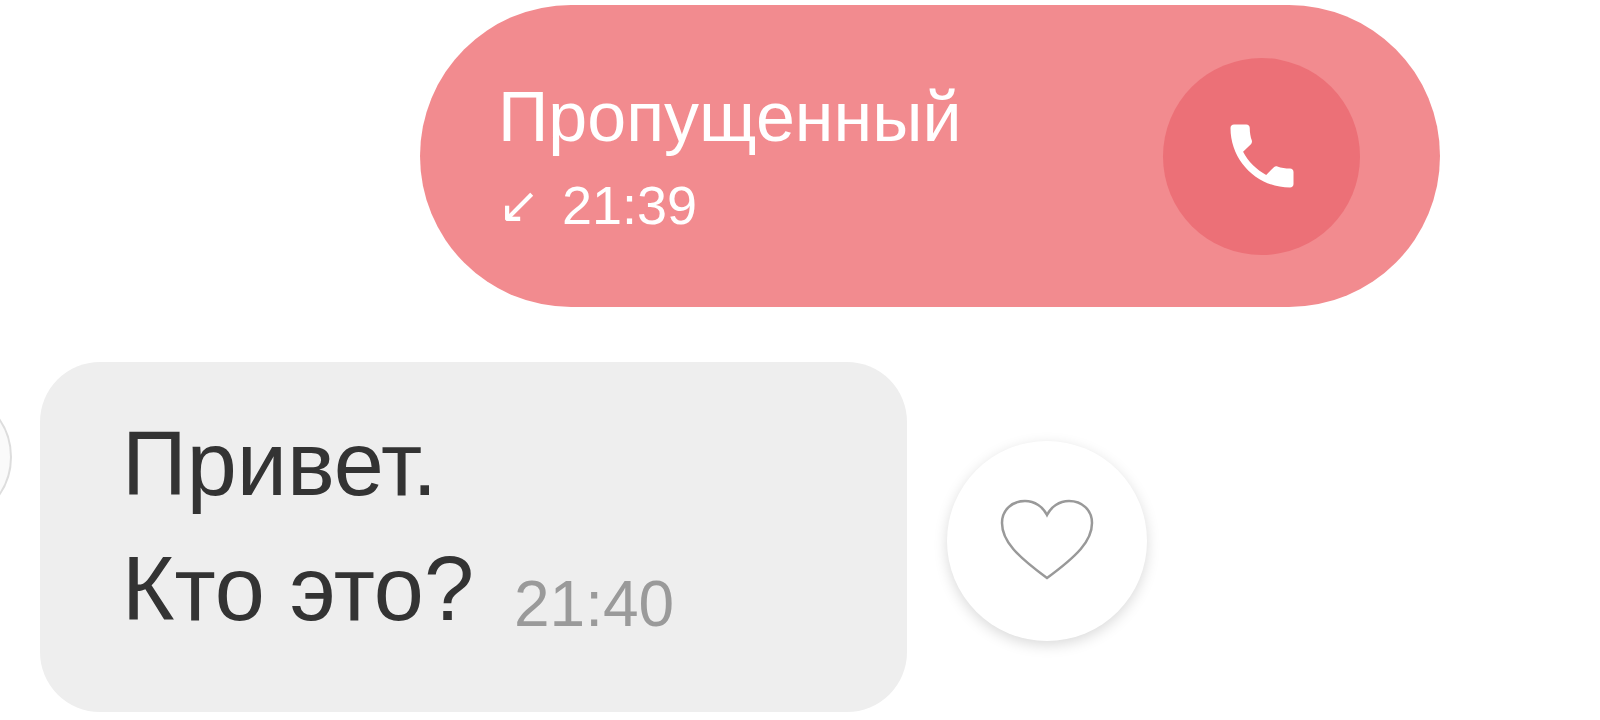 This screenshot has width=1600, height=720. I want to click on incoming-arrow: ↙, so click(519, 205).